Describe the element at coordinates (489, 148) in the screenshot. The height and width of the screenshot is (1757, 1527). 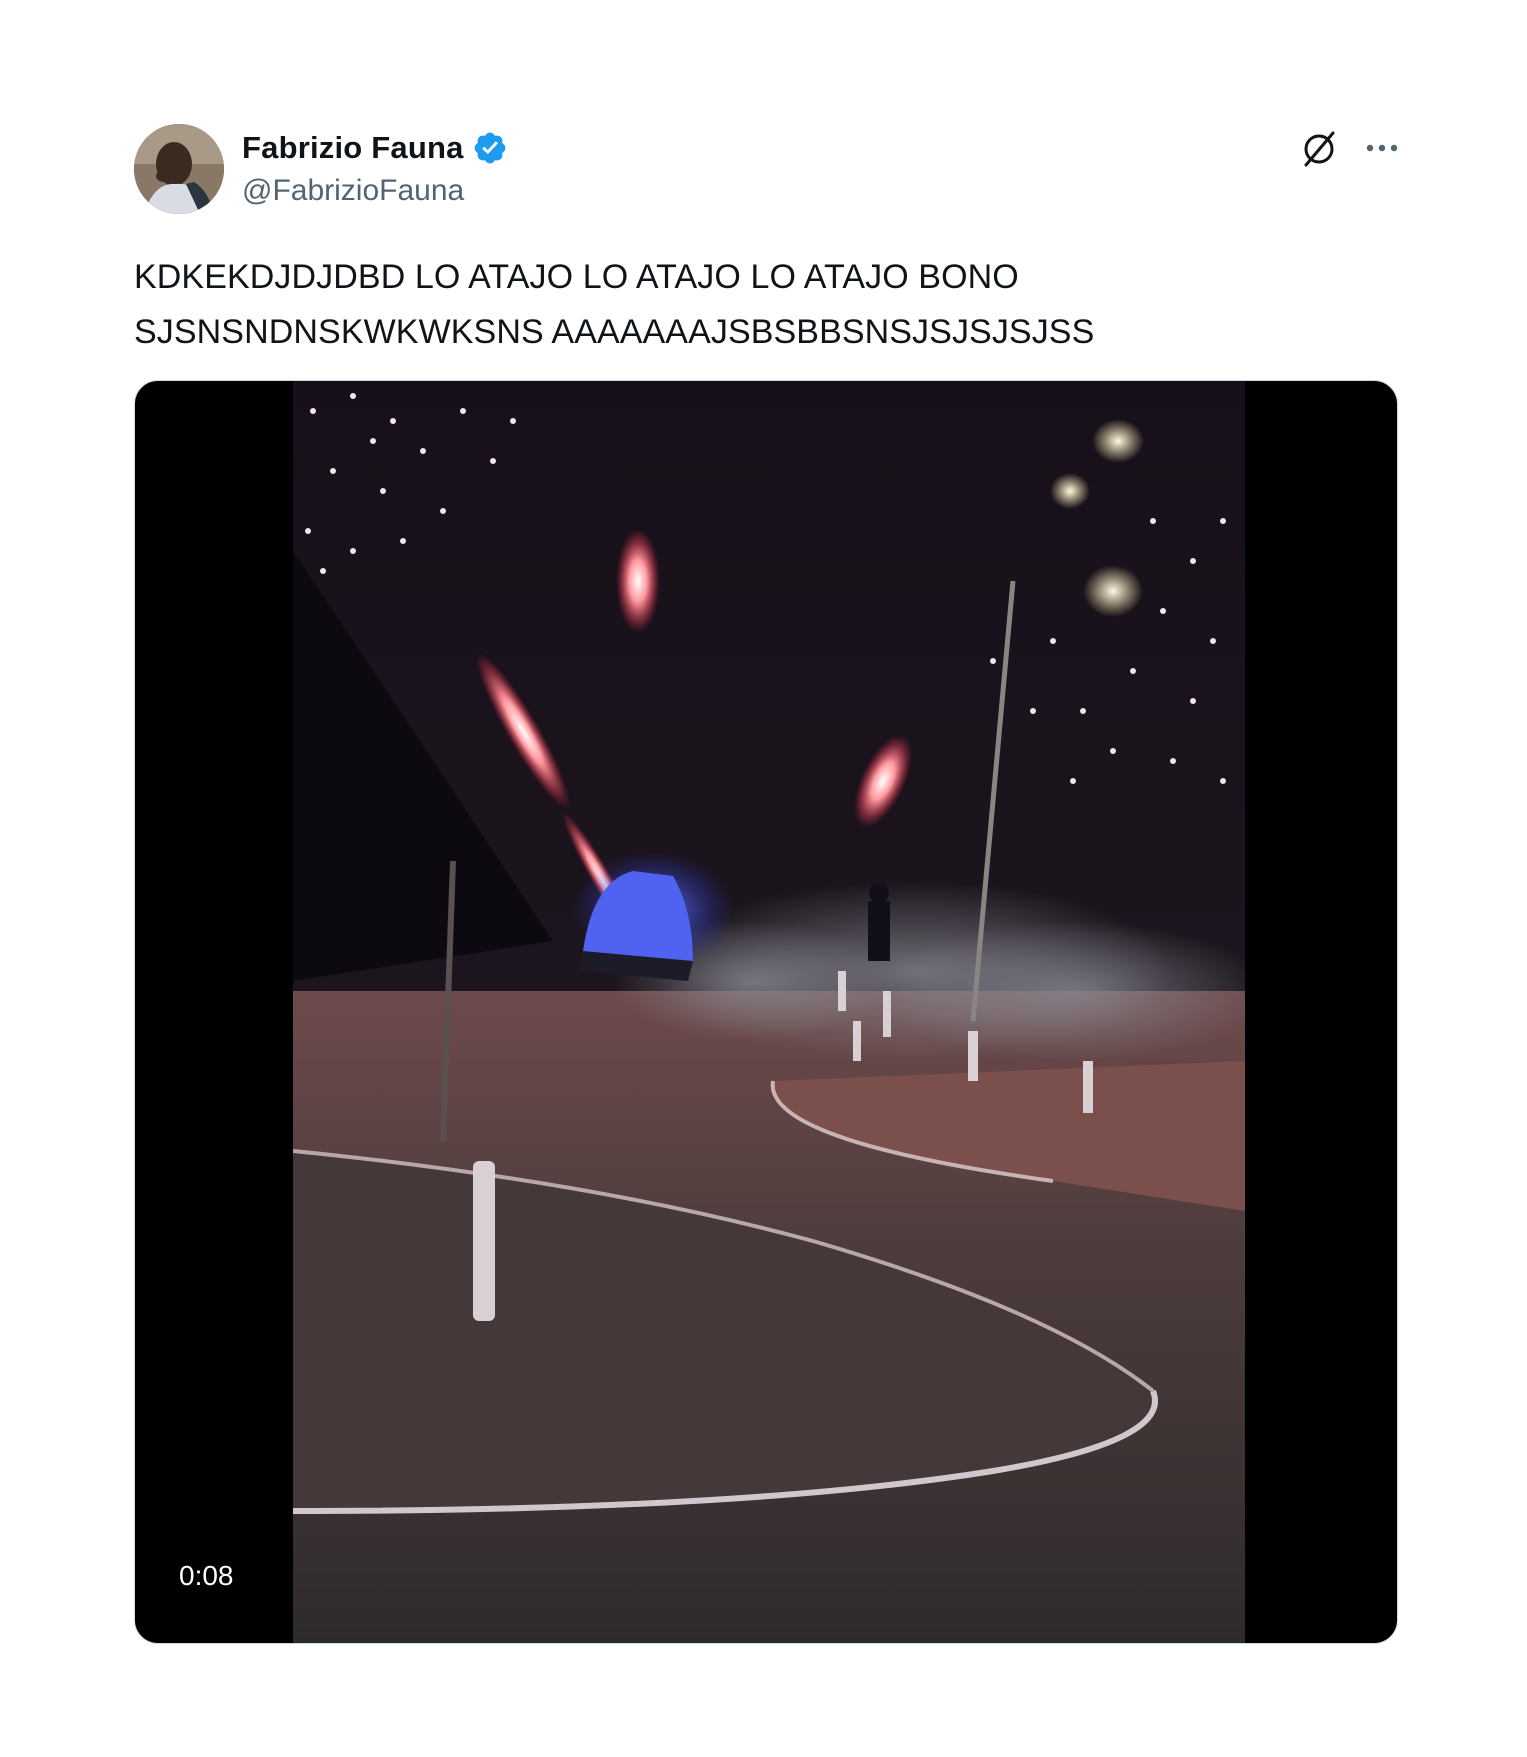
I see `verified-badge-icon` at that location.